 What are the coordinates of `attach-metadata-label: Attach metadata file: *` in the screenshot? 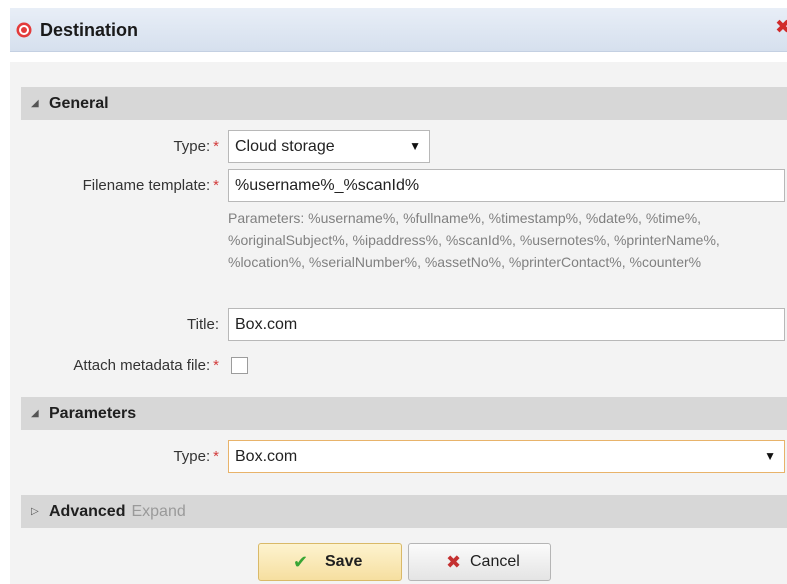 It's located at (146, 365).